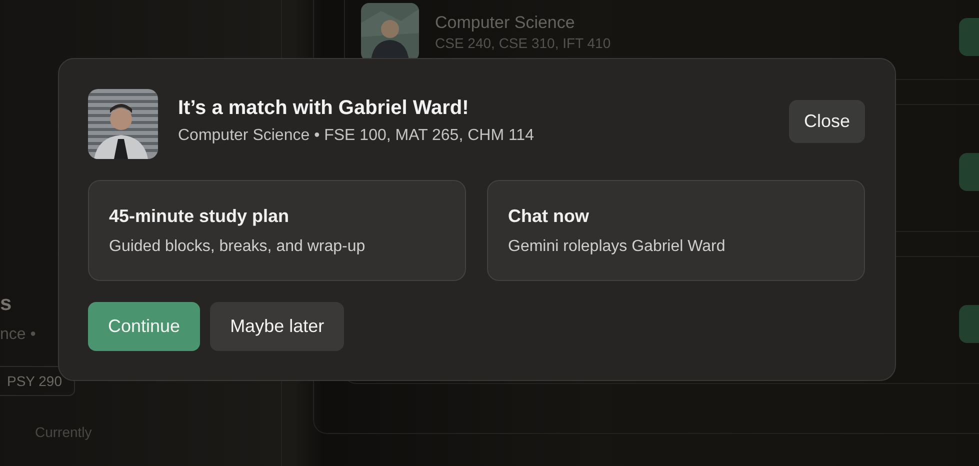  Describe the element at coordinates (6, 304) in the screenshot. I see `profile-name: s` at that location.